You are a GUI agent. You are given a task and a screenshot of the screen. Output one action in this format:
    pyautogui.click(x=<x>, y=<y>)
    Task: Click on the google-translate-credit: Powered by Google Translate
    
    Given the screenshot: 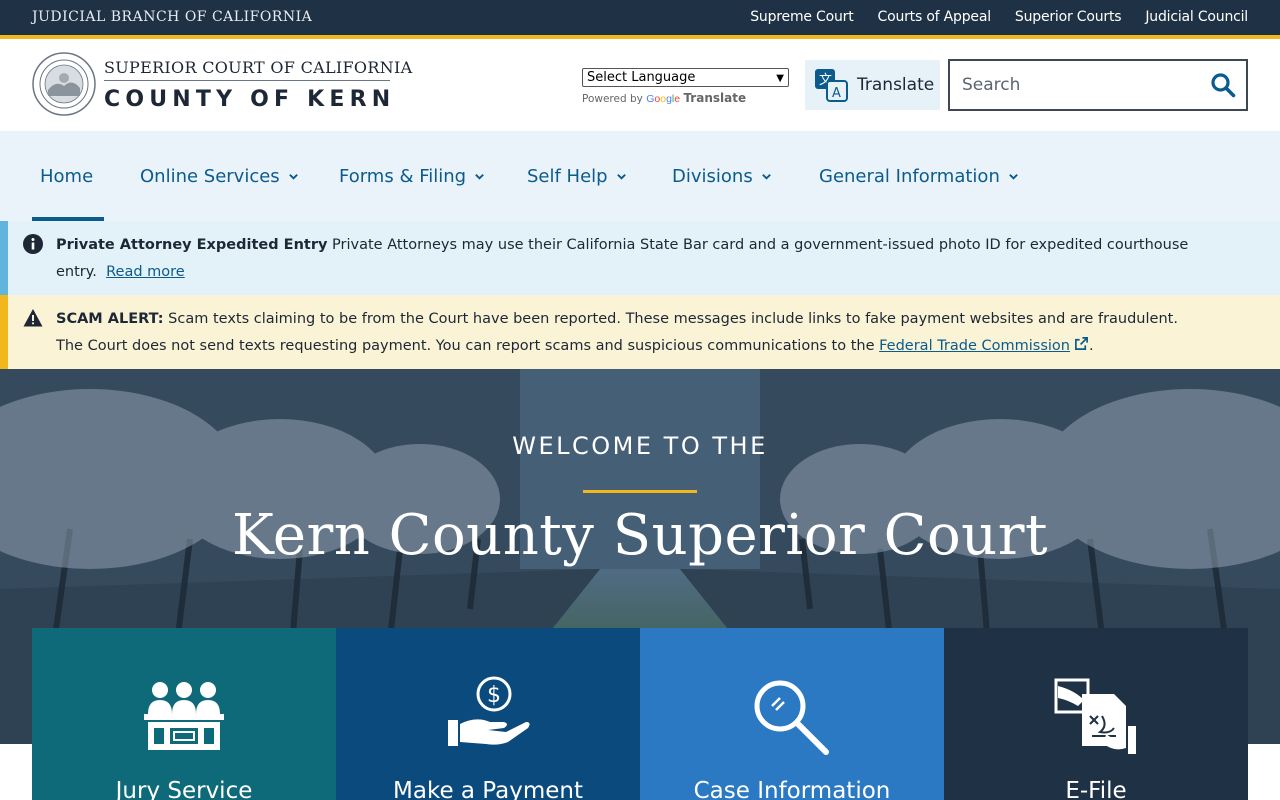 What is the action you would take?
    pyautogui.click(x=664, y=98)
    